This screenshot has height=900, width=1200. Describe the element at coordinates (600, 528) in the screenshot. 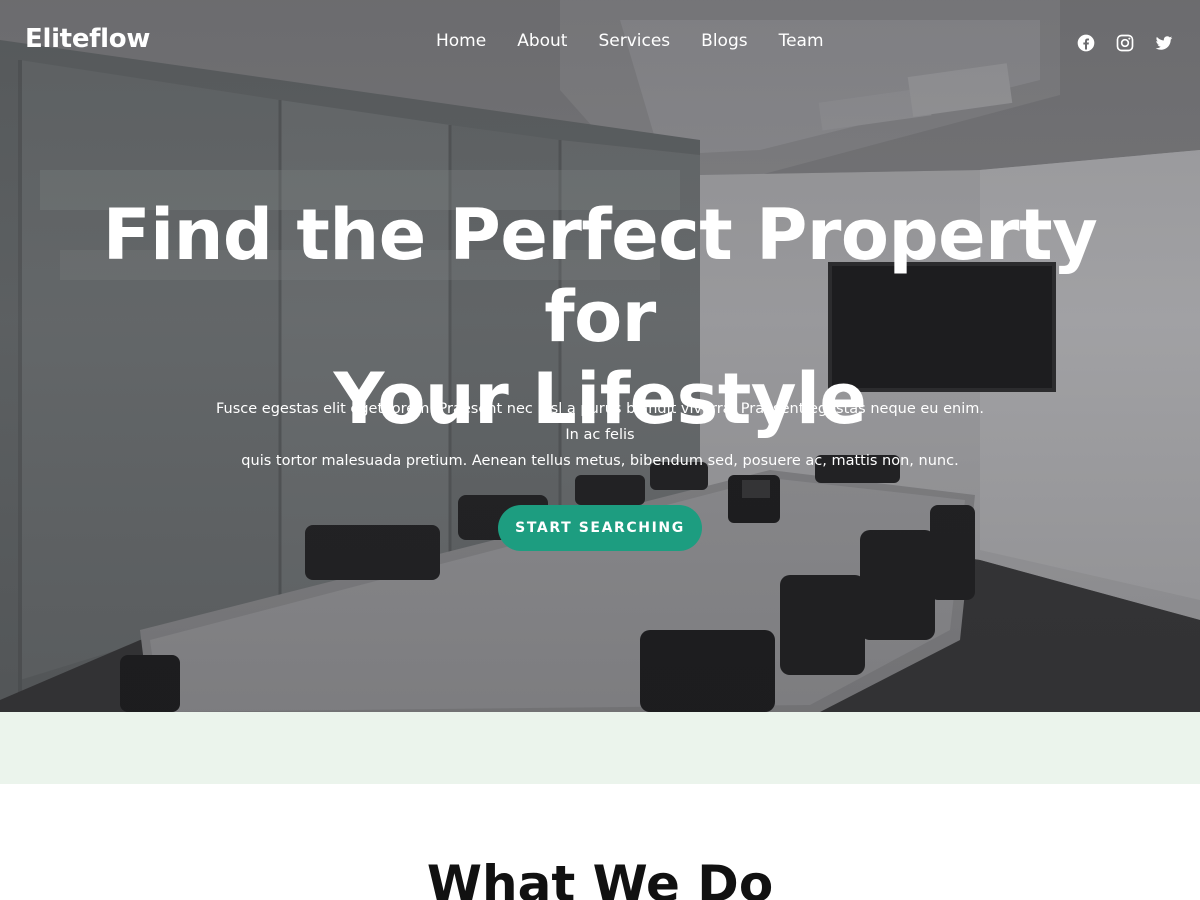

I see `start-searching-button: START SEARCHING` at that location.